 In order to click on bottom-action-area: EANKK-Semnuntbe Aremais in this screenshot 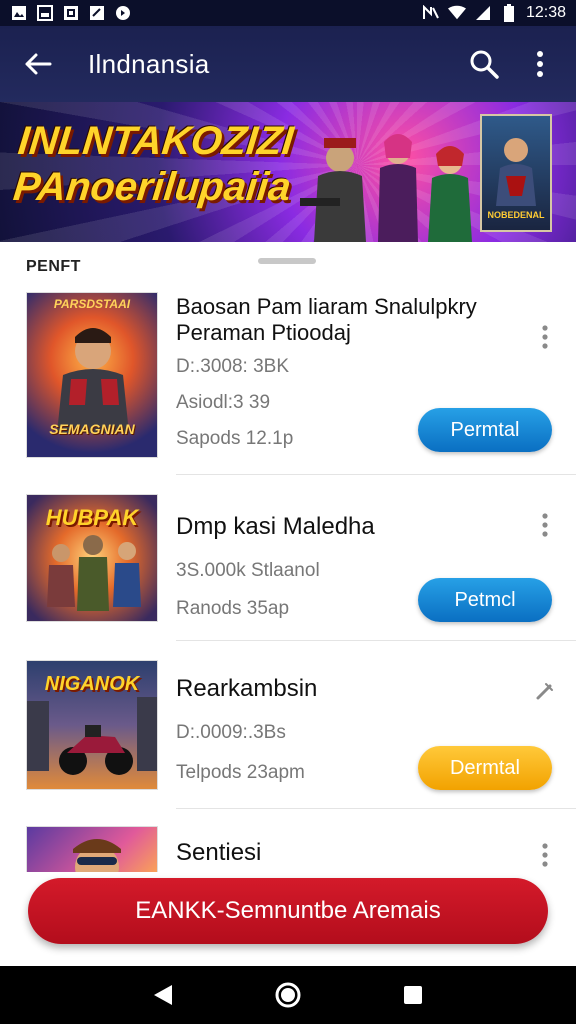, I will do `click(288, 919)`.